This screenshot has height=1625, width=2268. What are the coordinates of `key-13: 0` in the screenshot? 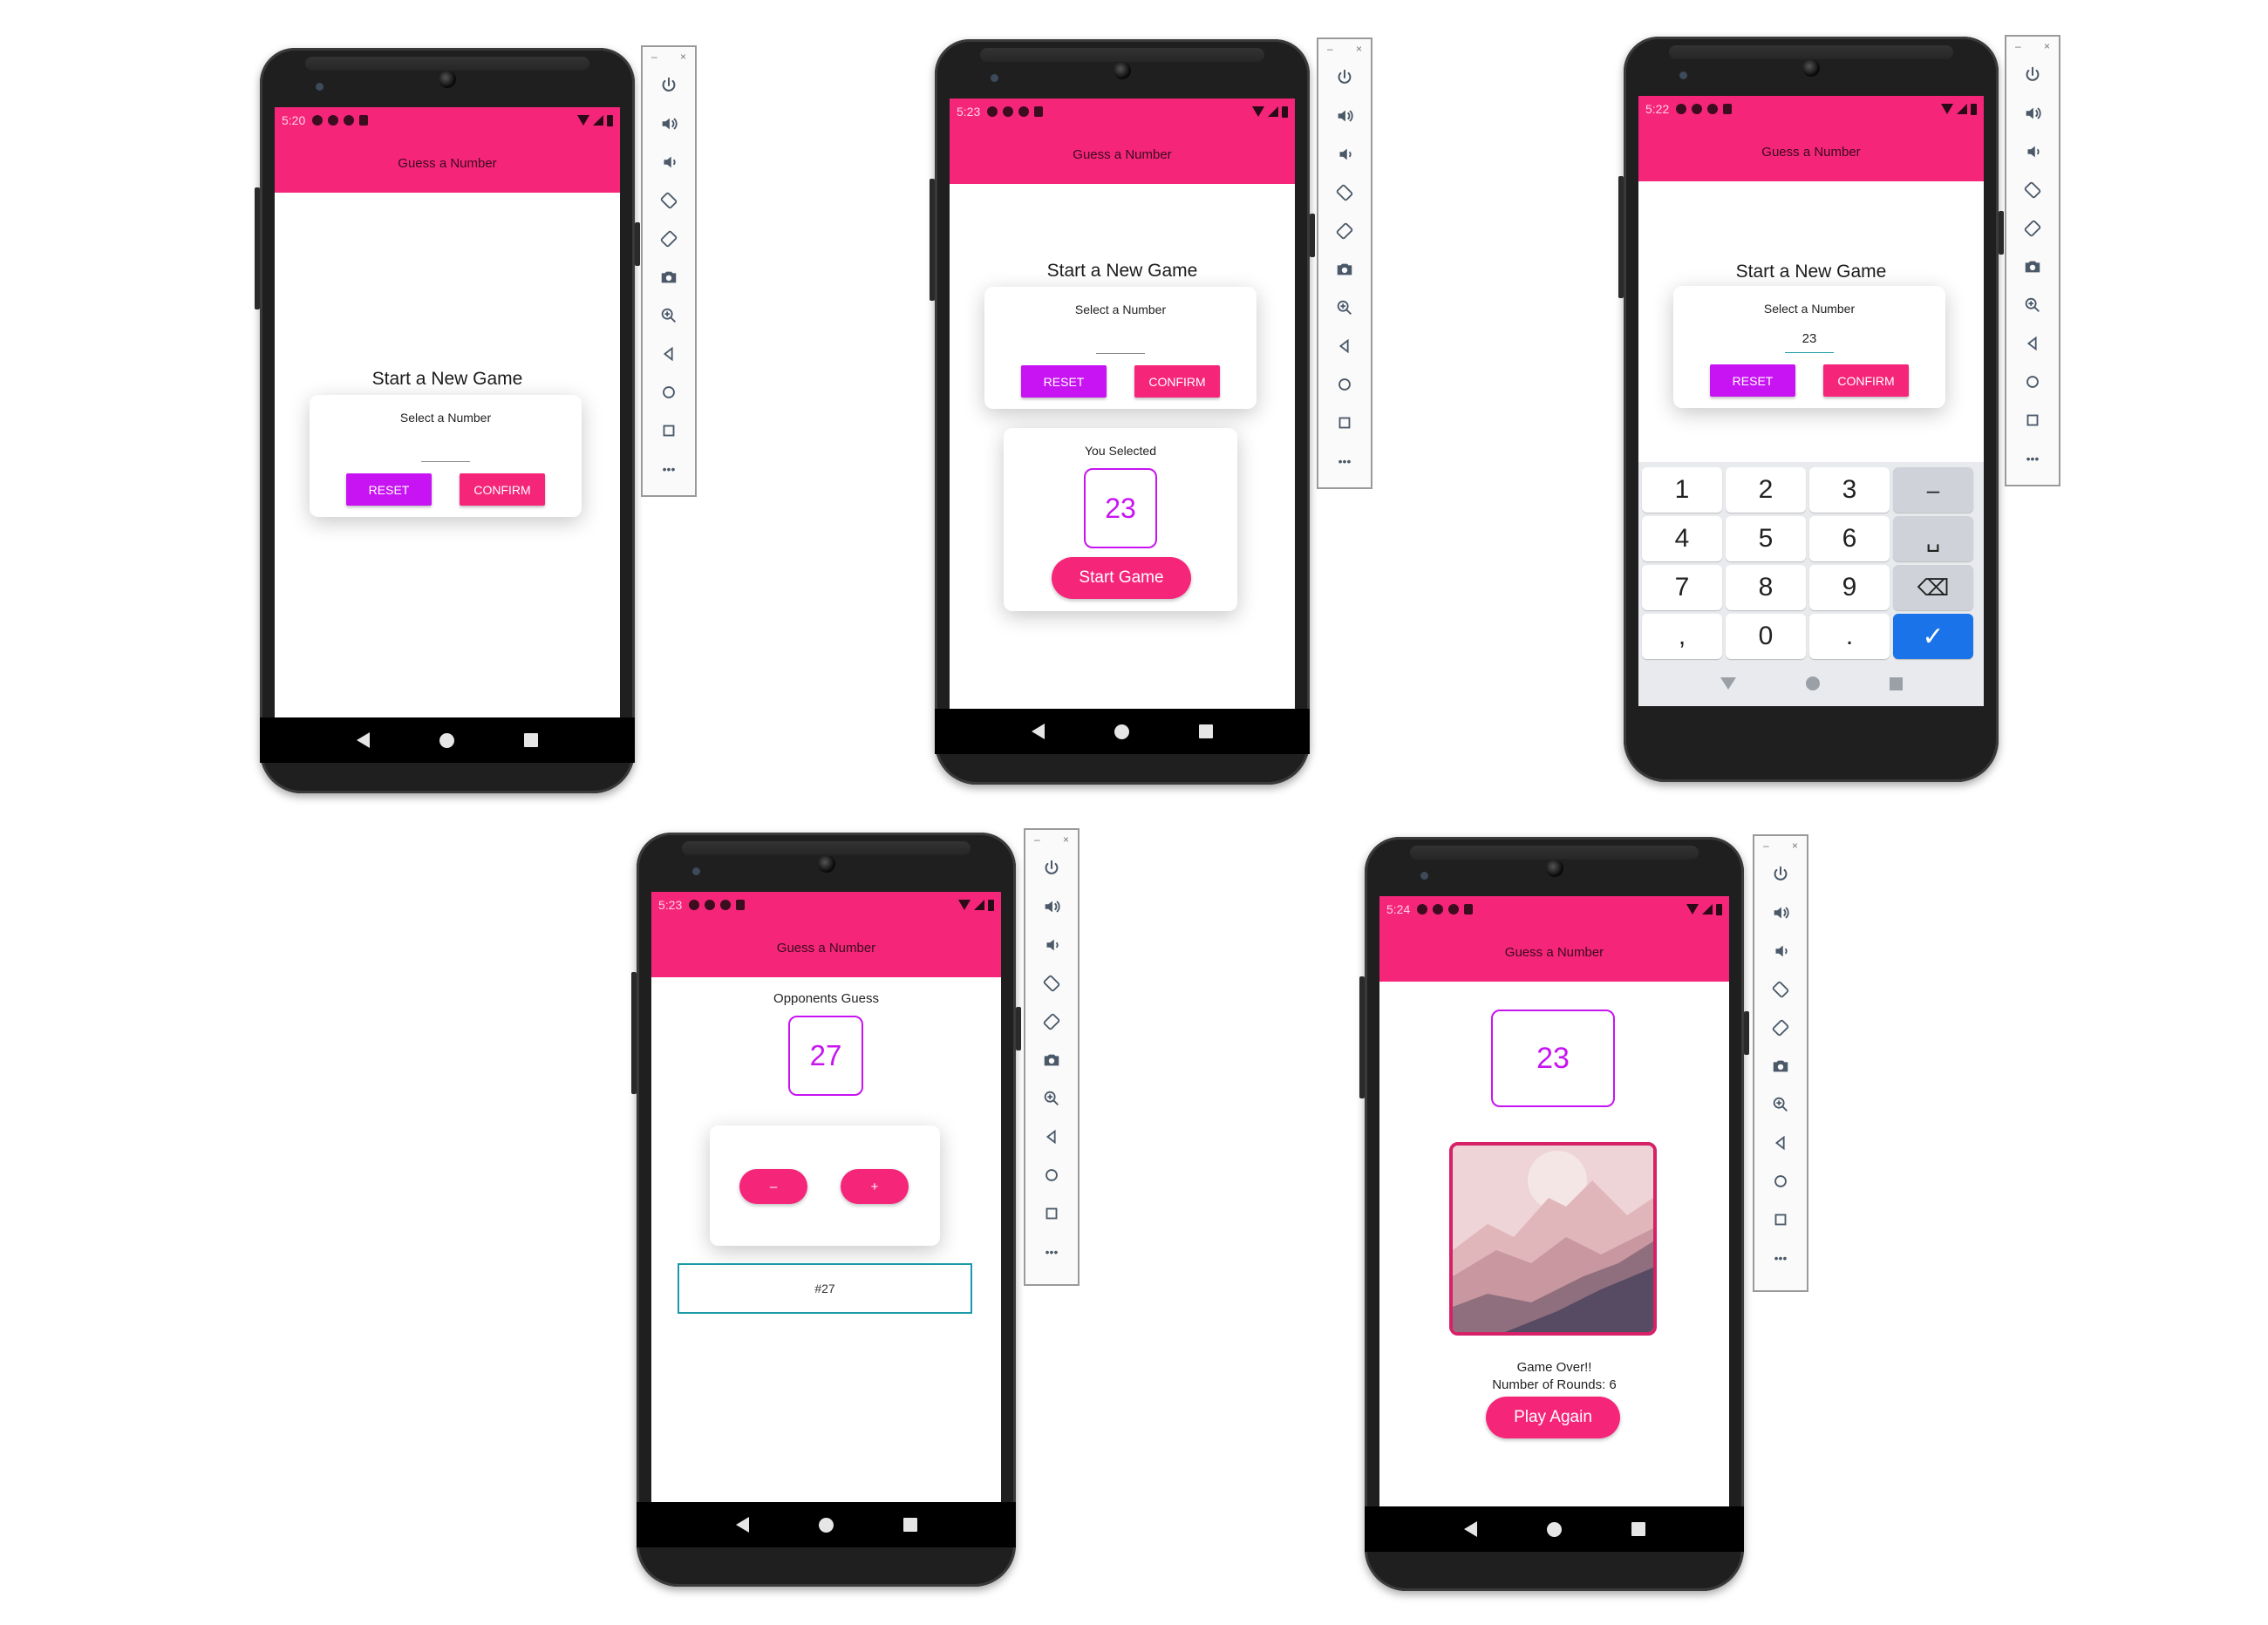 It's located at (1766, 636).